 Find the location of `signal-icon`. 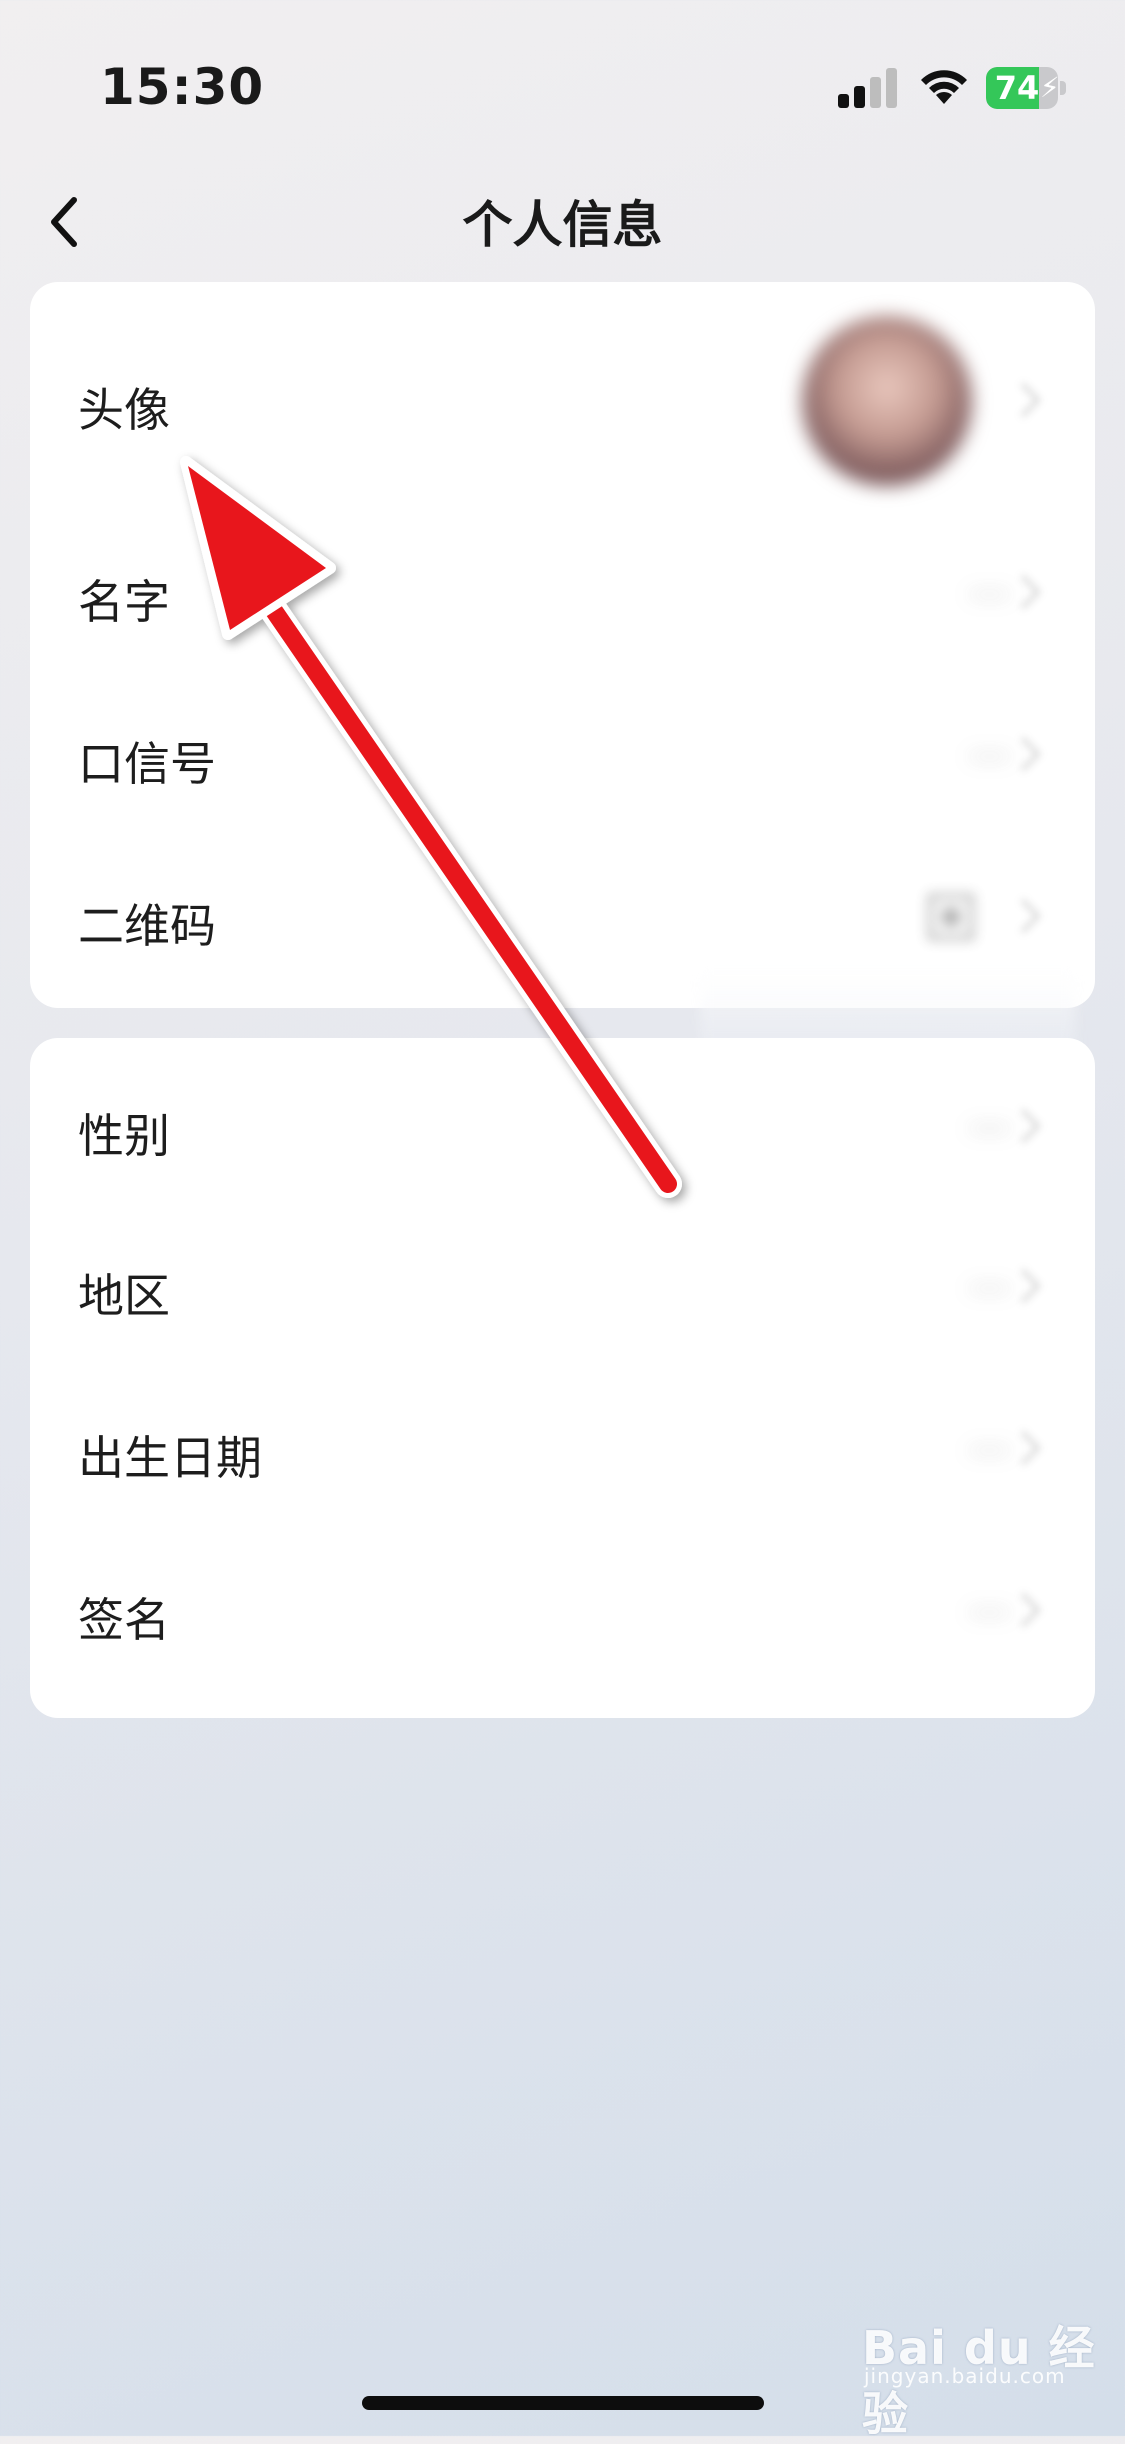

signal-icon is located at coordinates (867, 88).